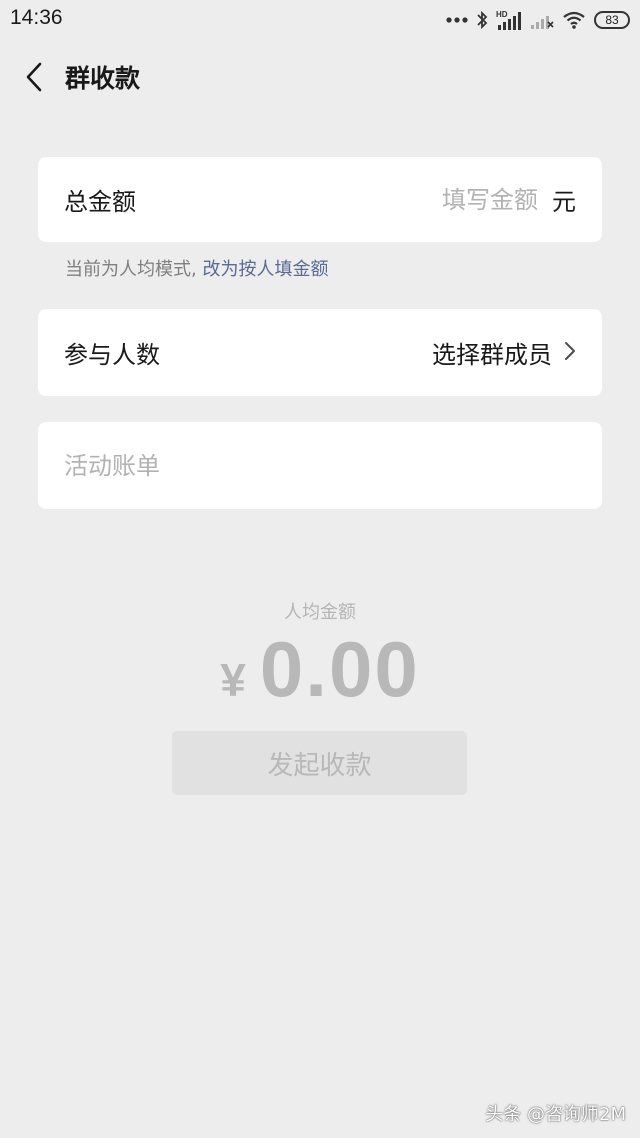  What do you see at coordinates (342, 199) in the screenshot?
I see `total-amount-input` at bounding box center [342, 199].